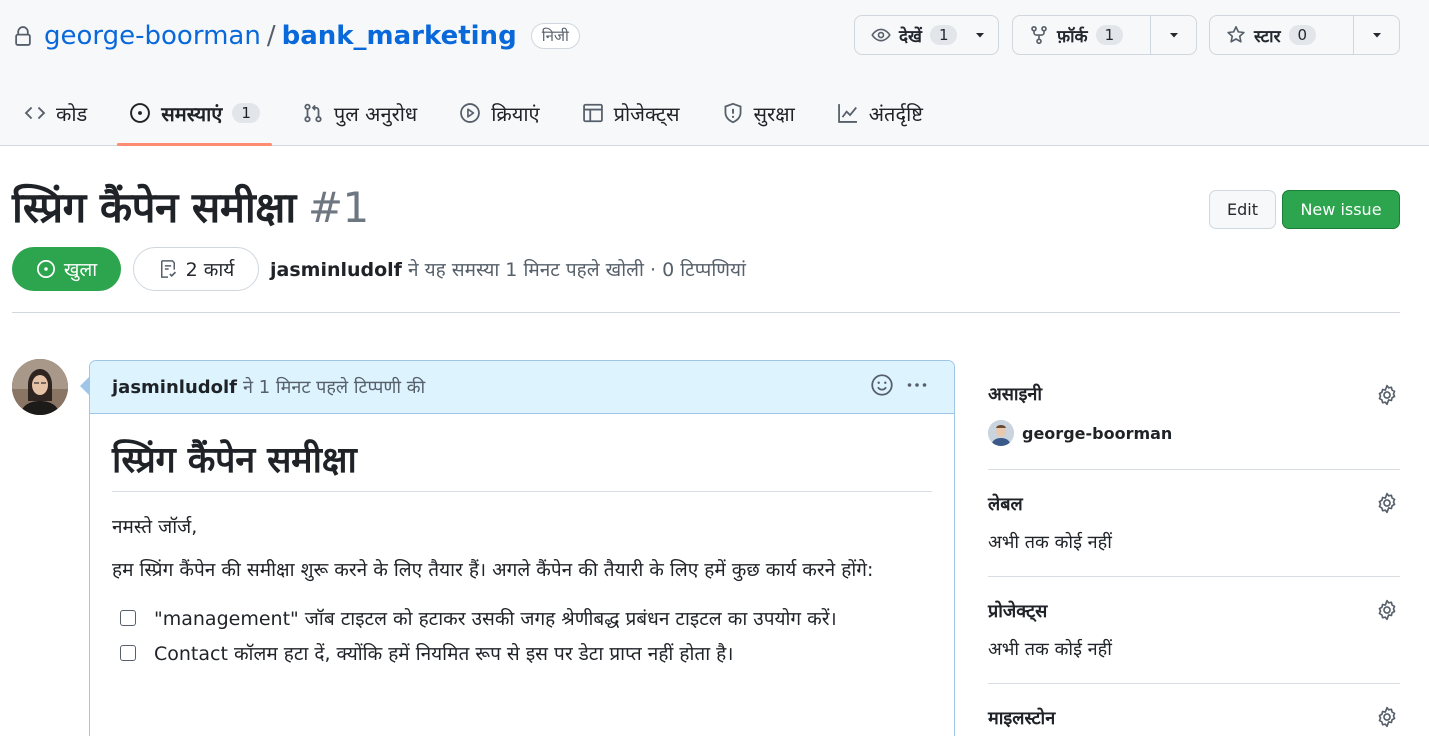 The image size is (1429, 736). What do you see at coordinates (732, 113) in the screenshot?
I see `shield-icon` at bounding box center [732, 113].